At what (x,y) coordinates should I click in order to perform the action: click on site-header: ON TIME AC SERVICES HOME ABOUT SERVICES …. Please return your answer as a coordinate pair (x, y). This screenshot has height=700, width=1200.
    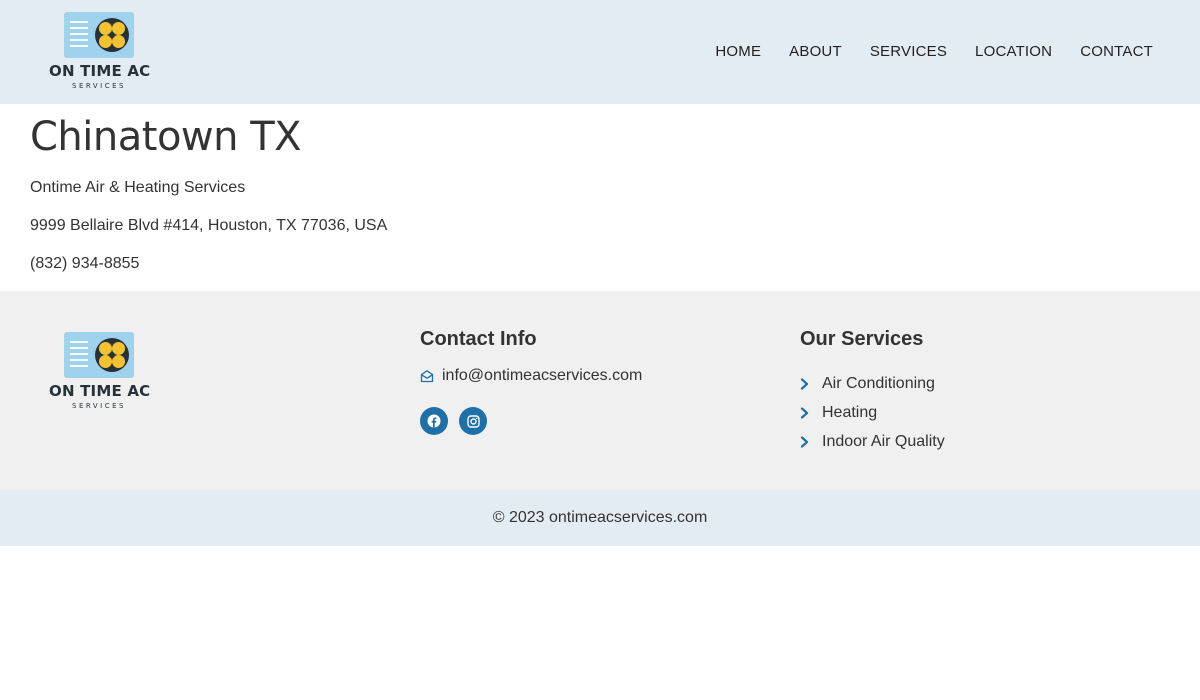
    Looking at the image, I should click on (600, 52).